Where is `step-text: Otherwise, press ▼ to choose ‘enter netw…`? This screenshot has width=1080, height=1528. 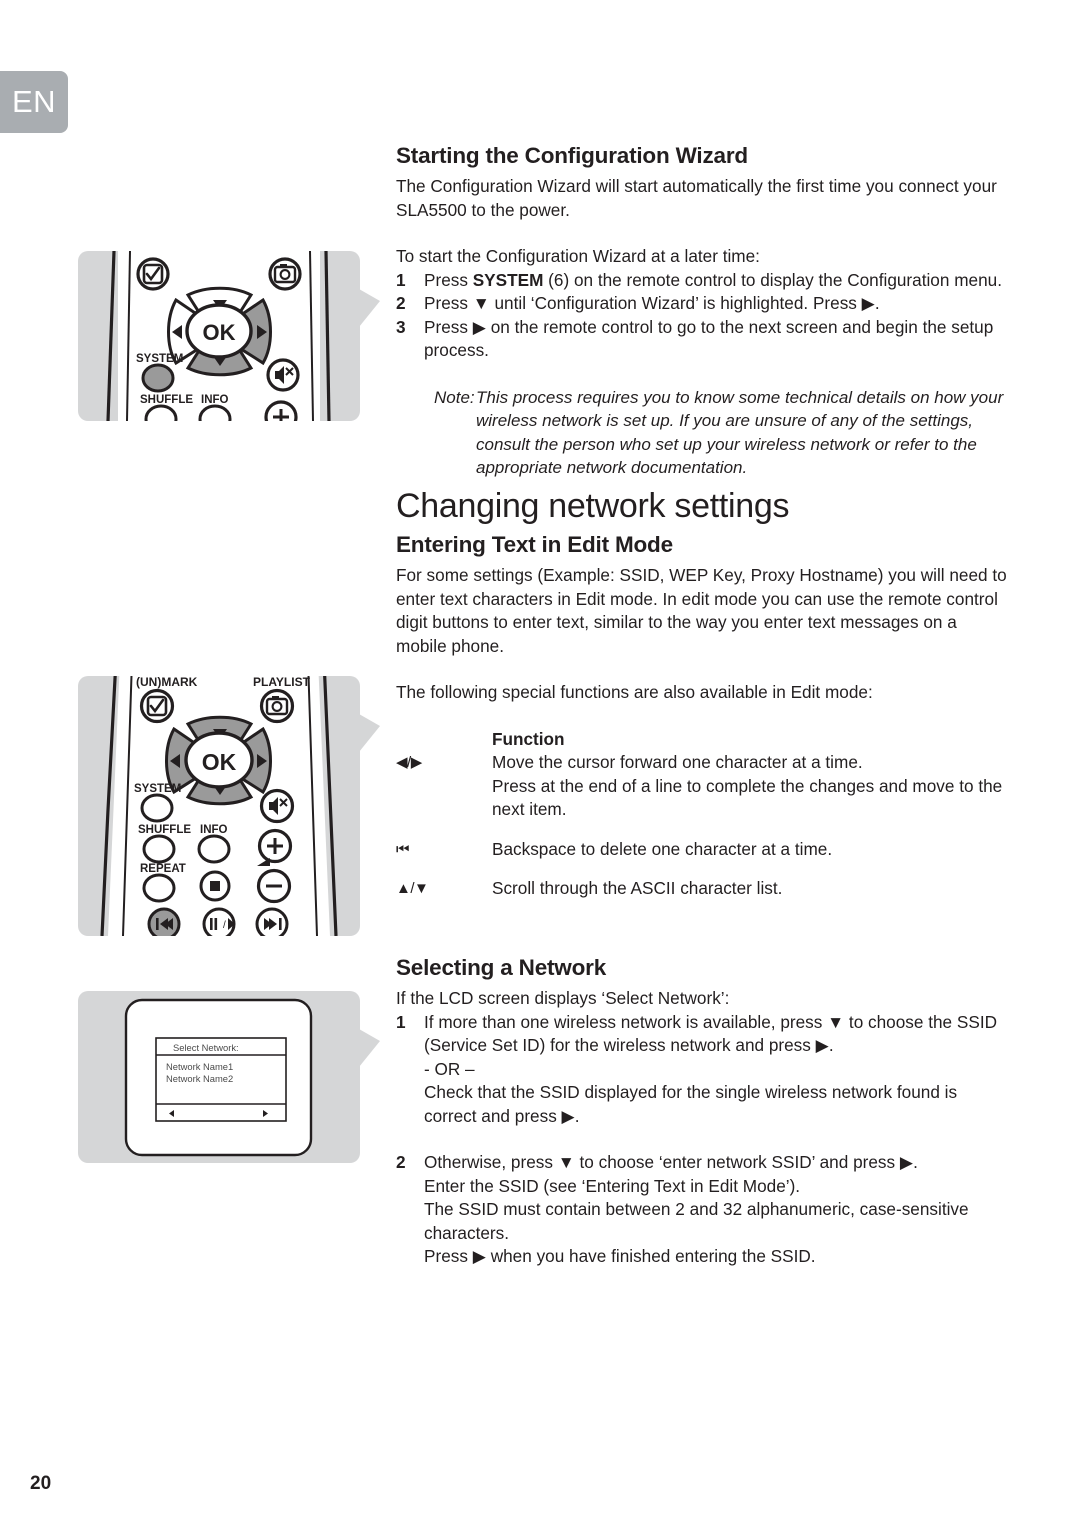 step-text: Otherwise, press ▼ to choose ‘enter netw… is located at coordinates (671, 1162).